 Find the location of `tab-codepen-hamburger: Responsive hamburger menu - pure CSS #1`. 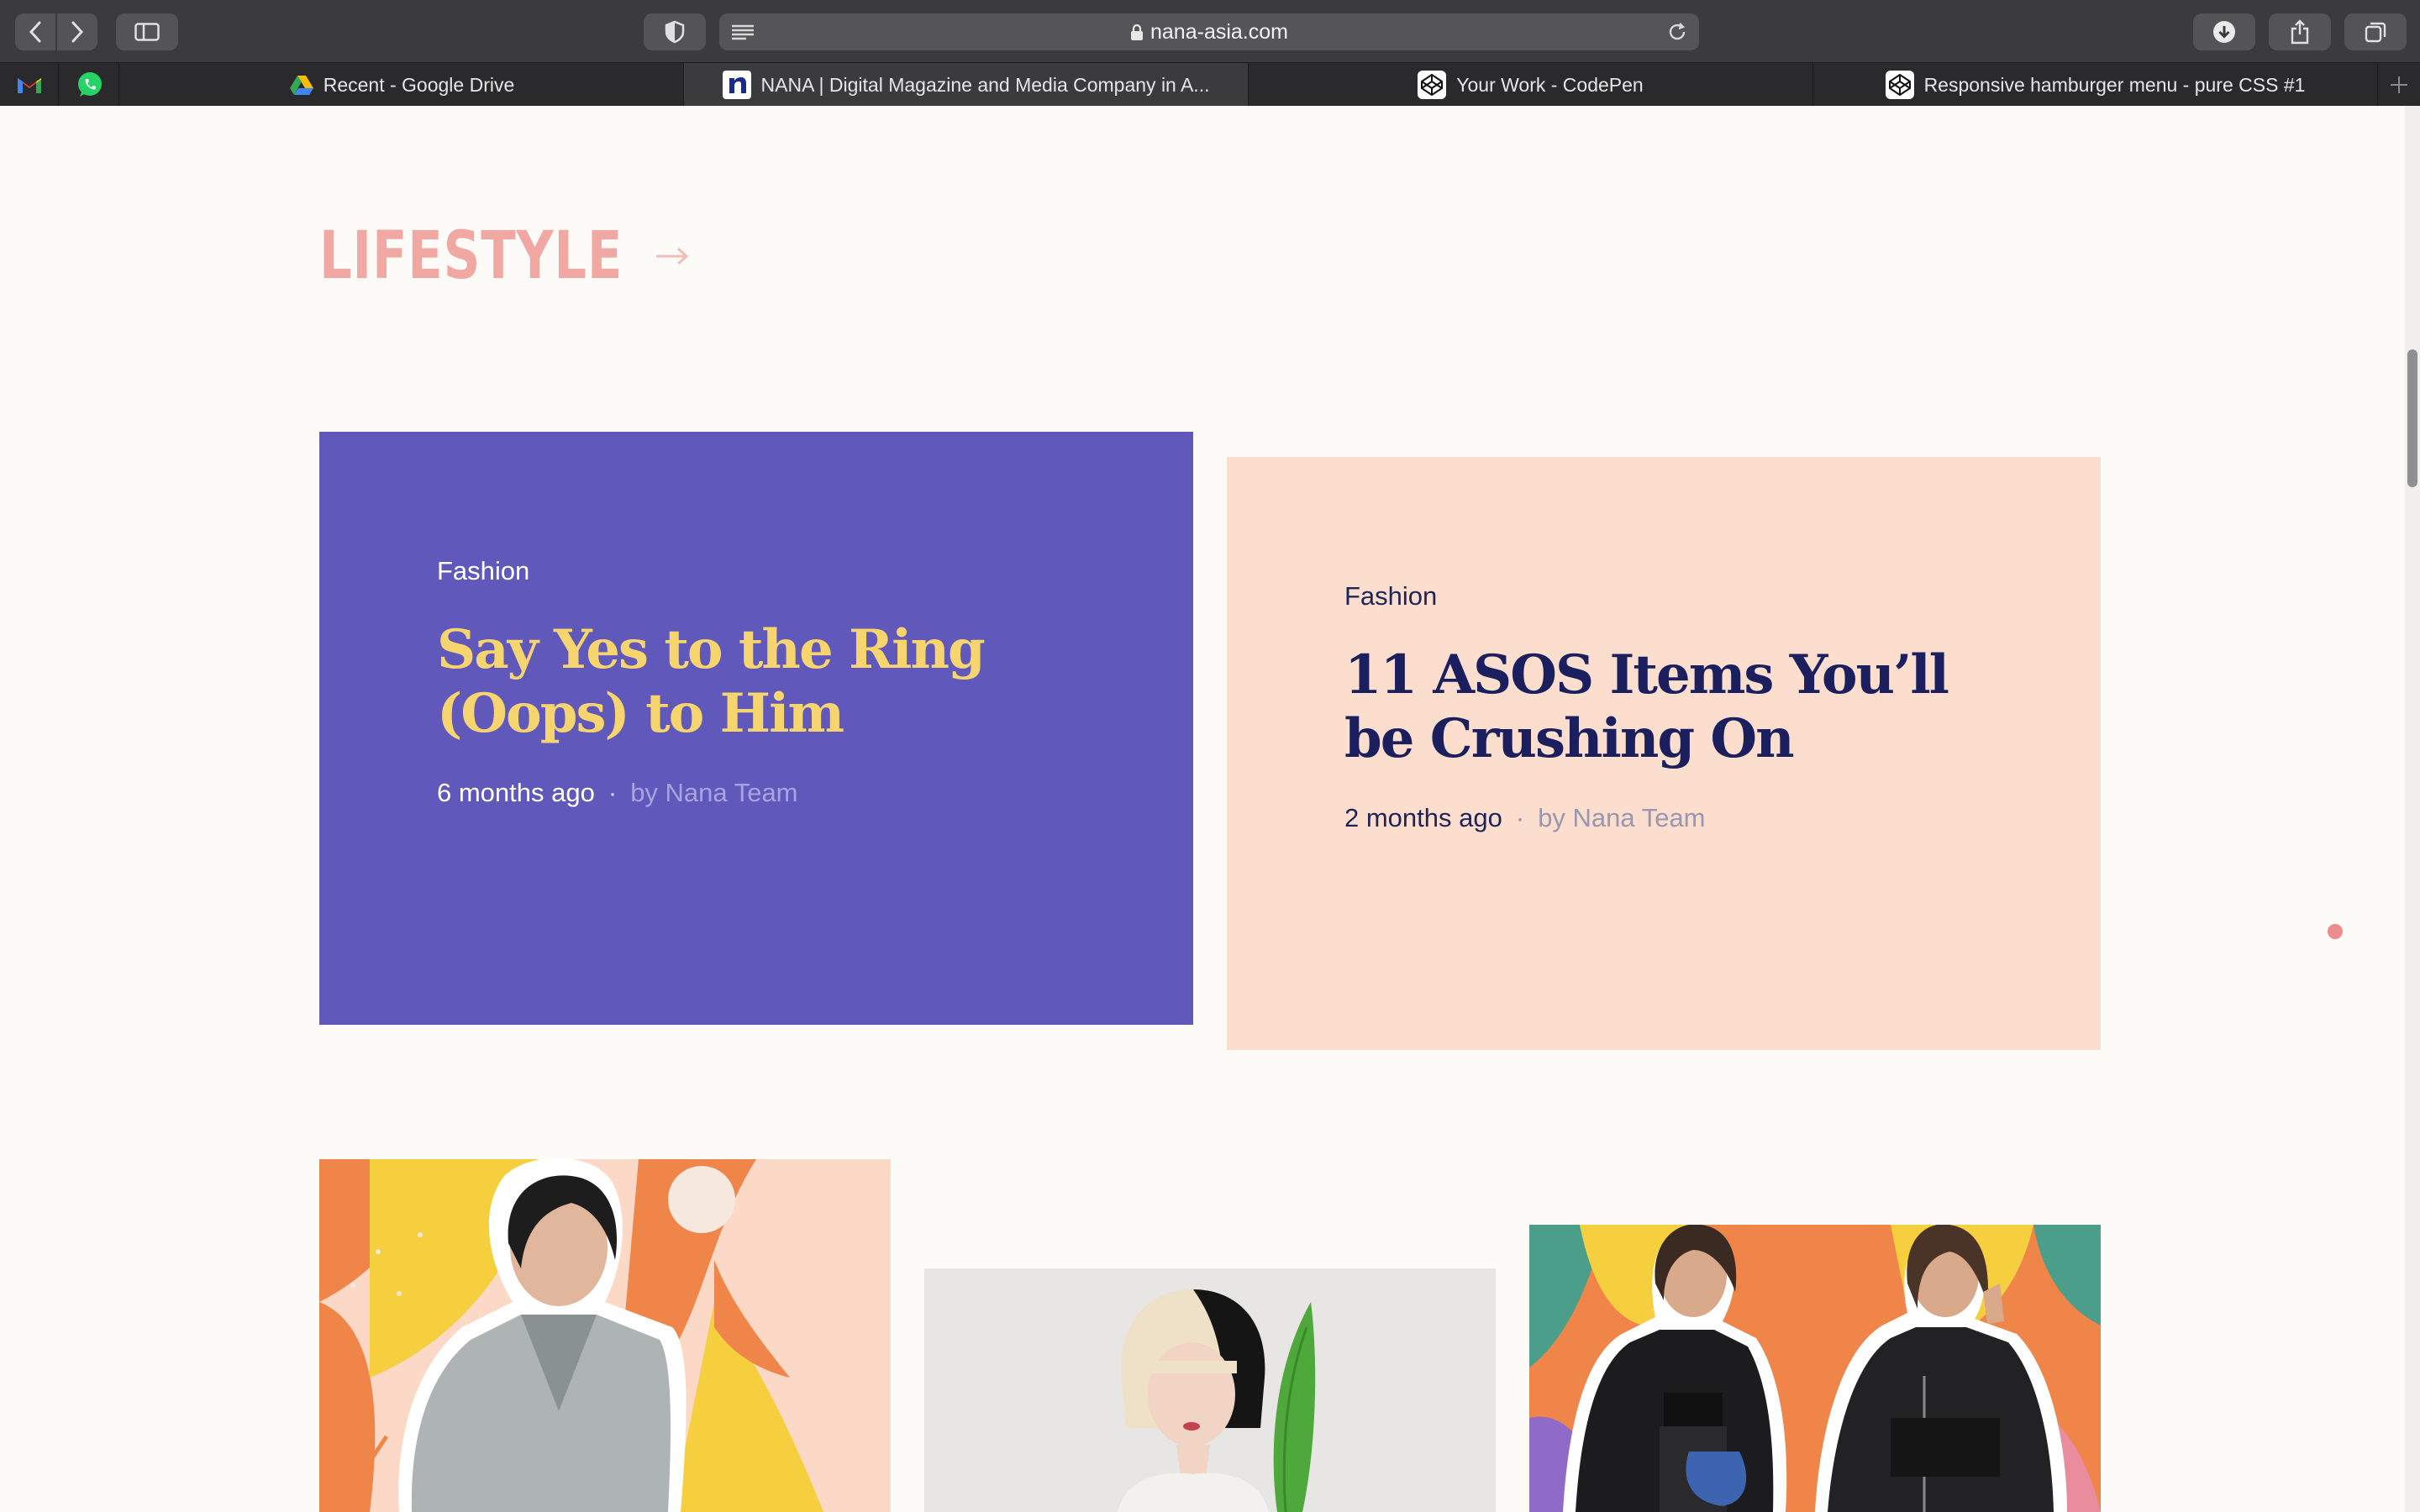

tab-codepen-hamburger: Responsive hamburger menu - pure CSS #1 is located at coordinates (2095, 85).